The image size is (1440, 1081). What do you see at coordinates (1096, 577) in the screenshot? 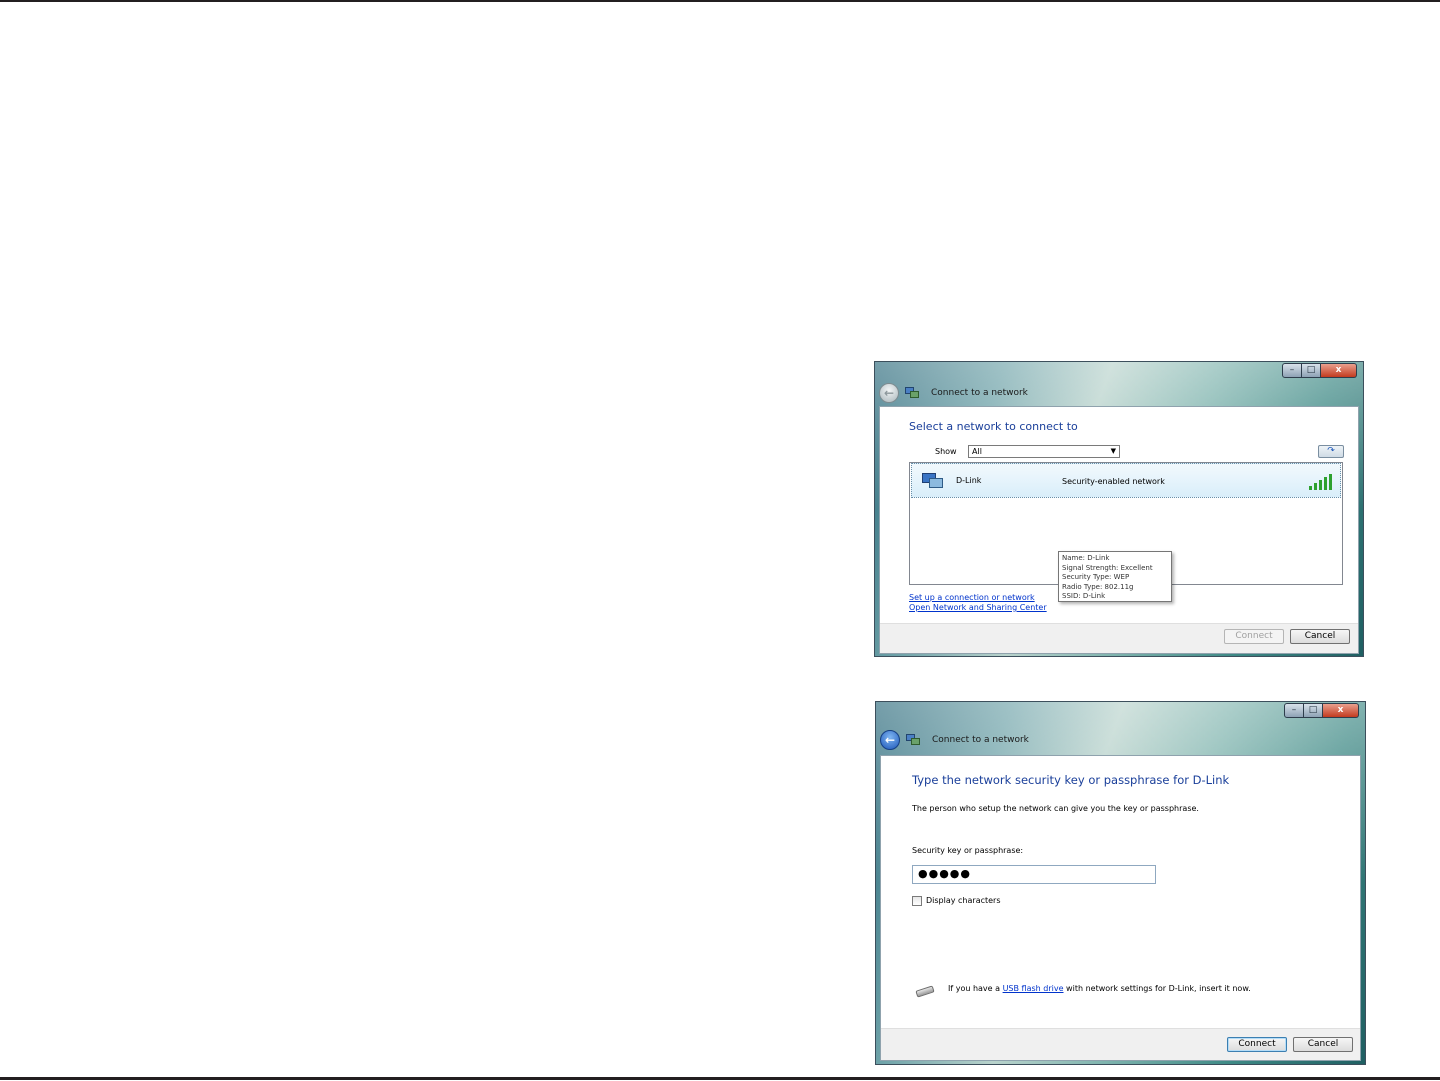
I see `tooltip-line: Security Type: WEP` at bounding box center [1096, 577].